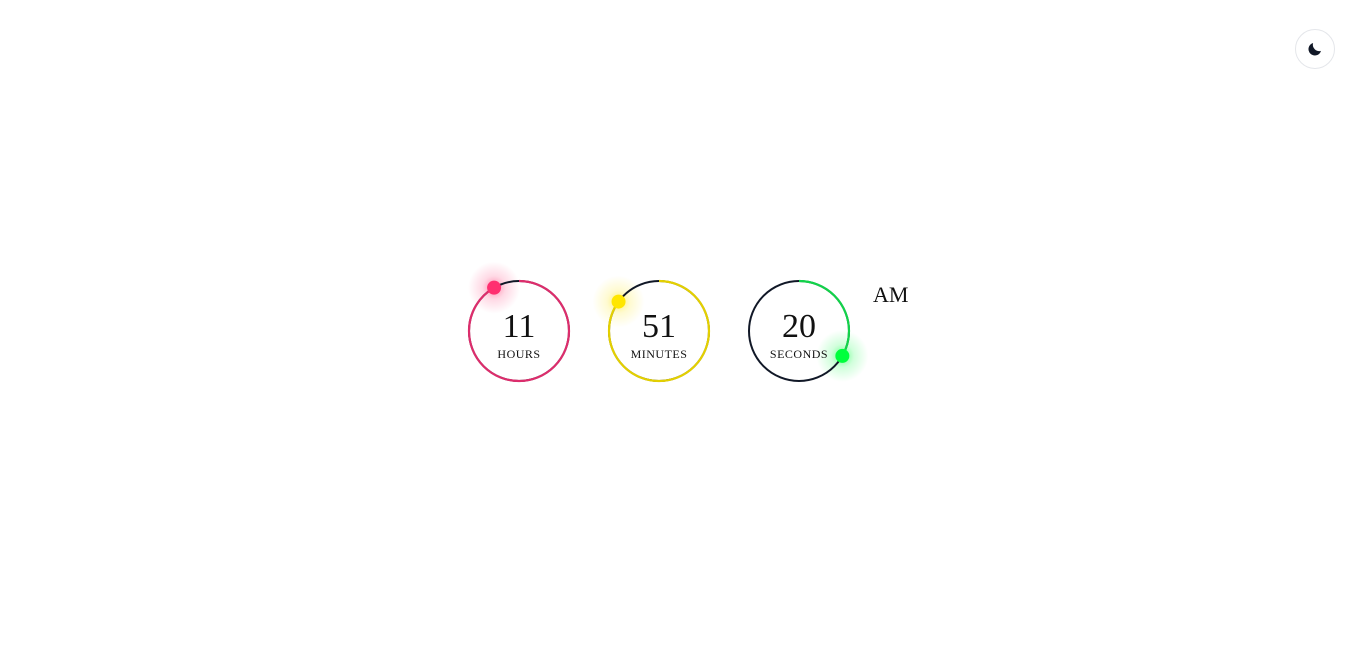 Image resolution: width=1366 pixels, height=662 pixels. I want to click on minutes-dial: 51 MINUTES, so click(651, 329).